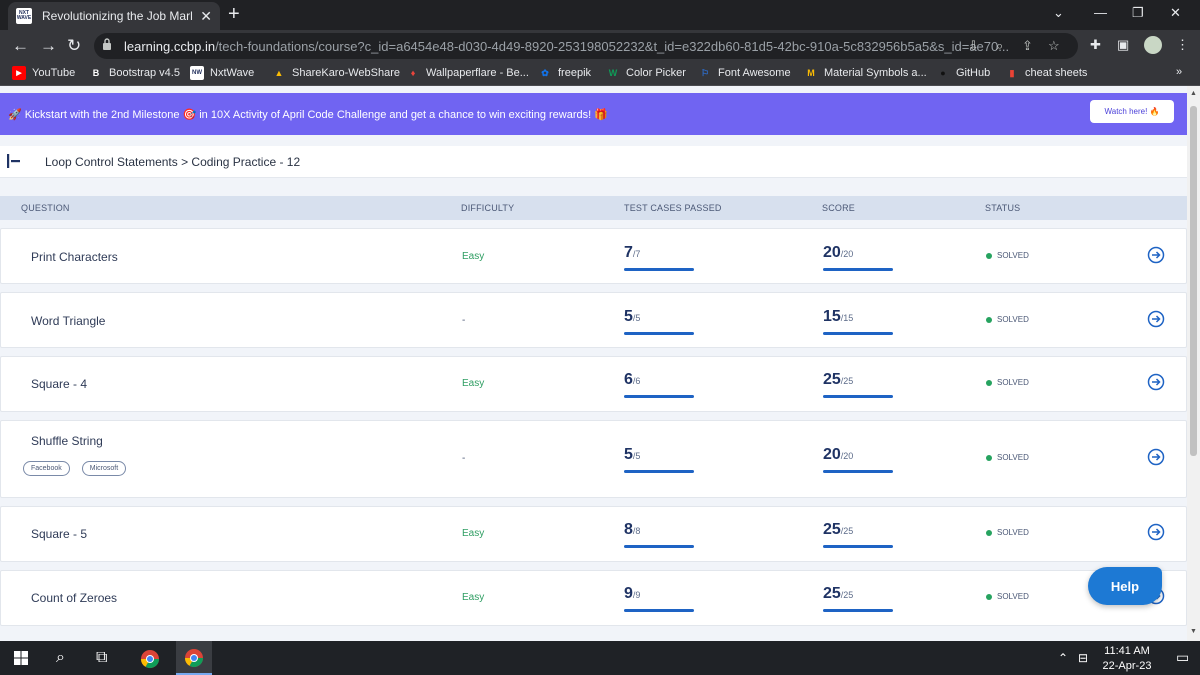  Describe the element at coordinates (943, 73) in the screenshot. I see `github-icon: ●` at that location.